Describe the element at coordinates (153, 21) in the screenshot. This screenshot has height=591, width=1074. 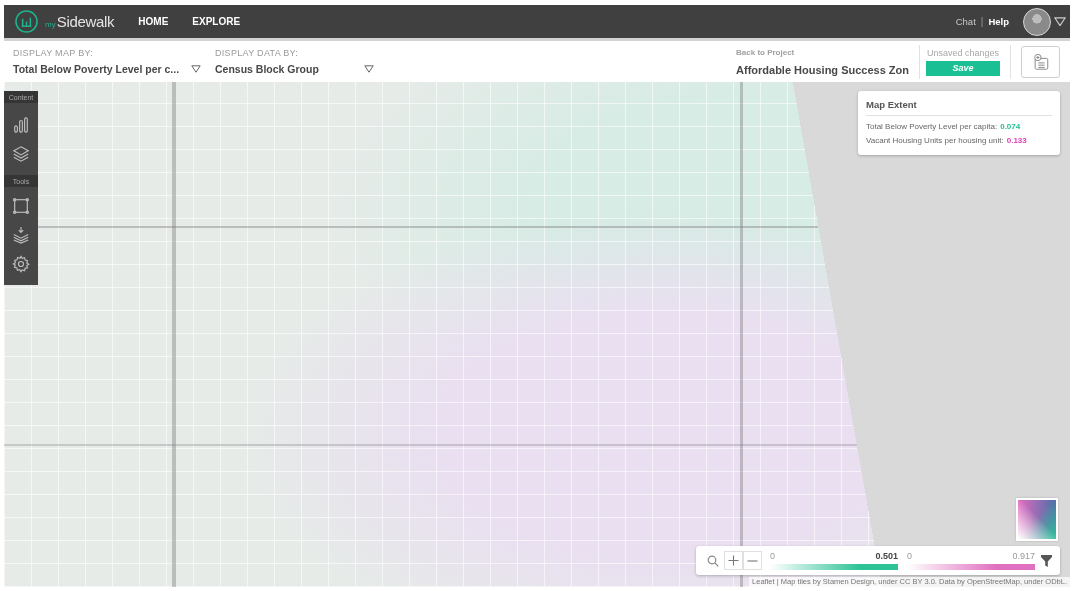
I see `nav-link: HOME` at that location.